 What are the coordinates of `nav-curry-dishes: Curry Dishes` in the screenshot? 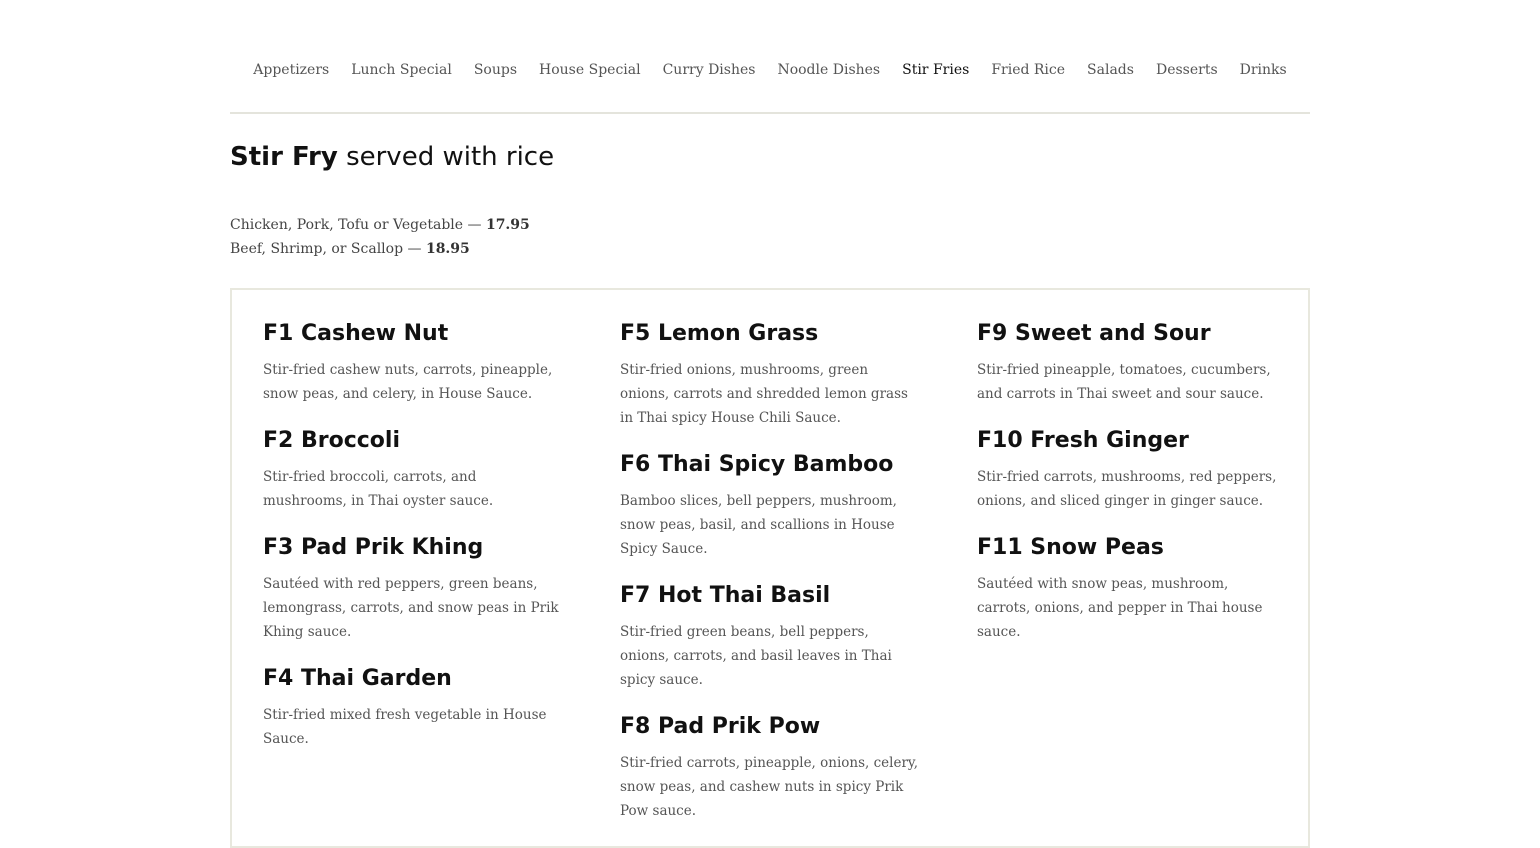 It's located at (709, 70).